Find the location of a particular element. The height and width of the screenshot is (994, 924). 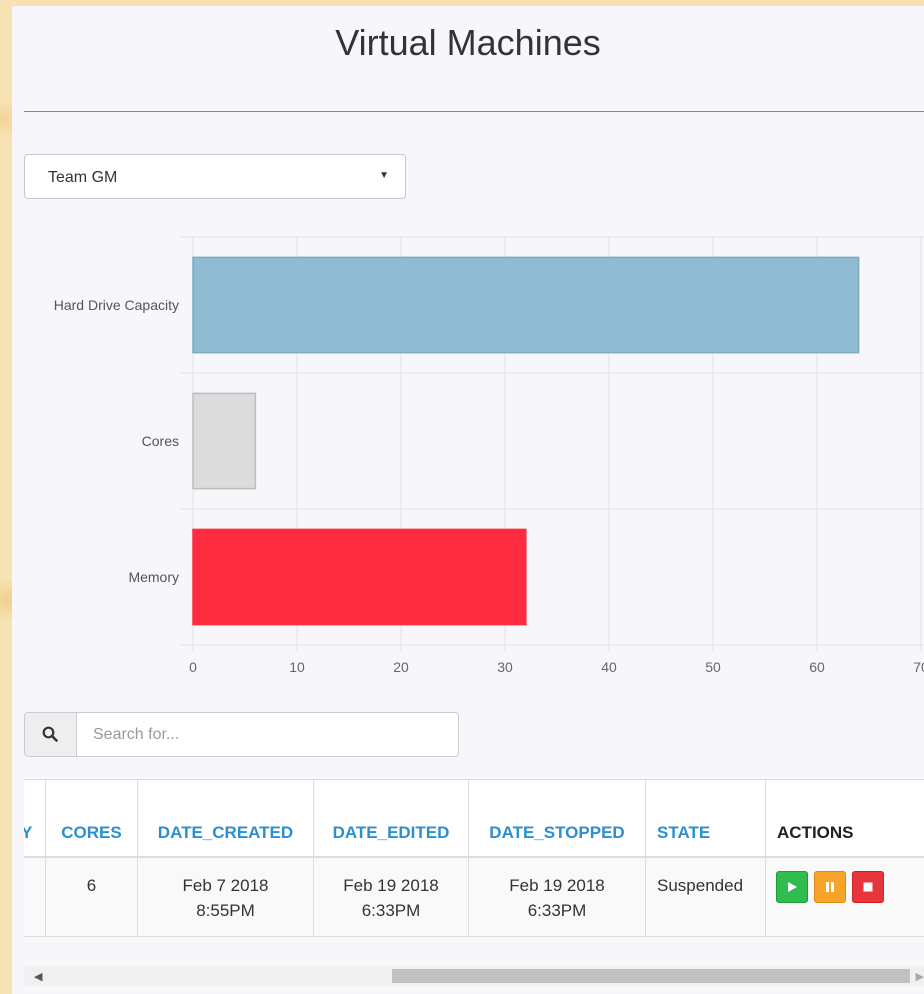

start-vm-button is located at coordinates (792, 887).